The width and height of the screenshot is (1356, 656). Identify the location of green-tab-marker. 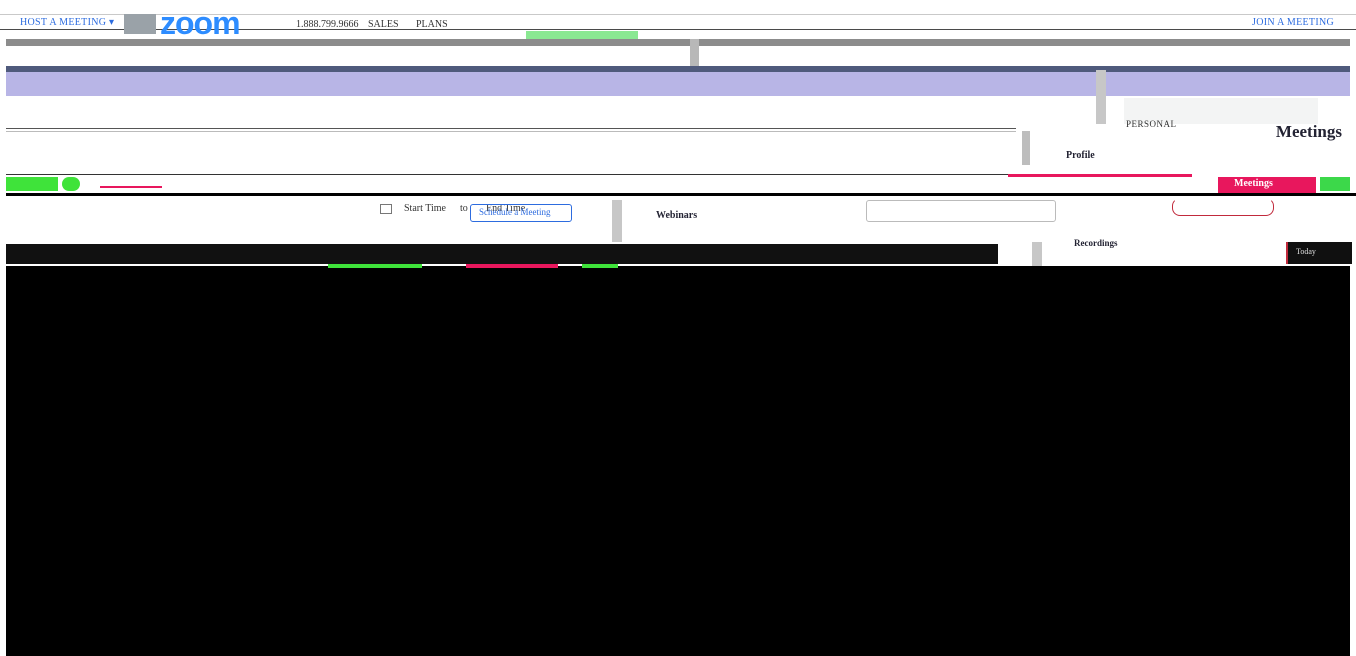
(32, 184).